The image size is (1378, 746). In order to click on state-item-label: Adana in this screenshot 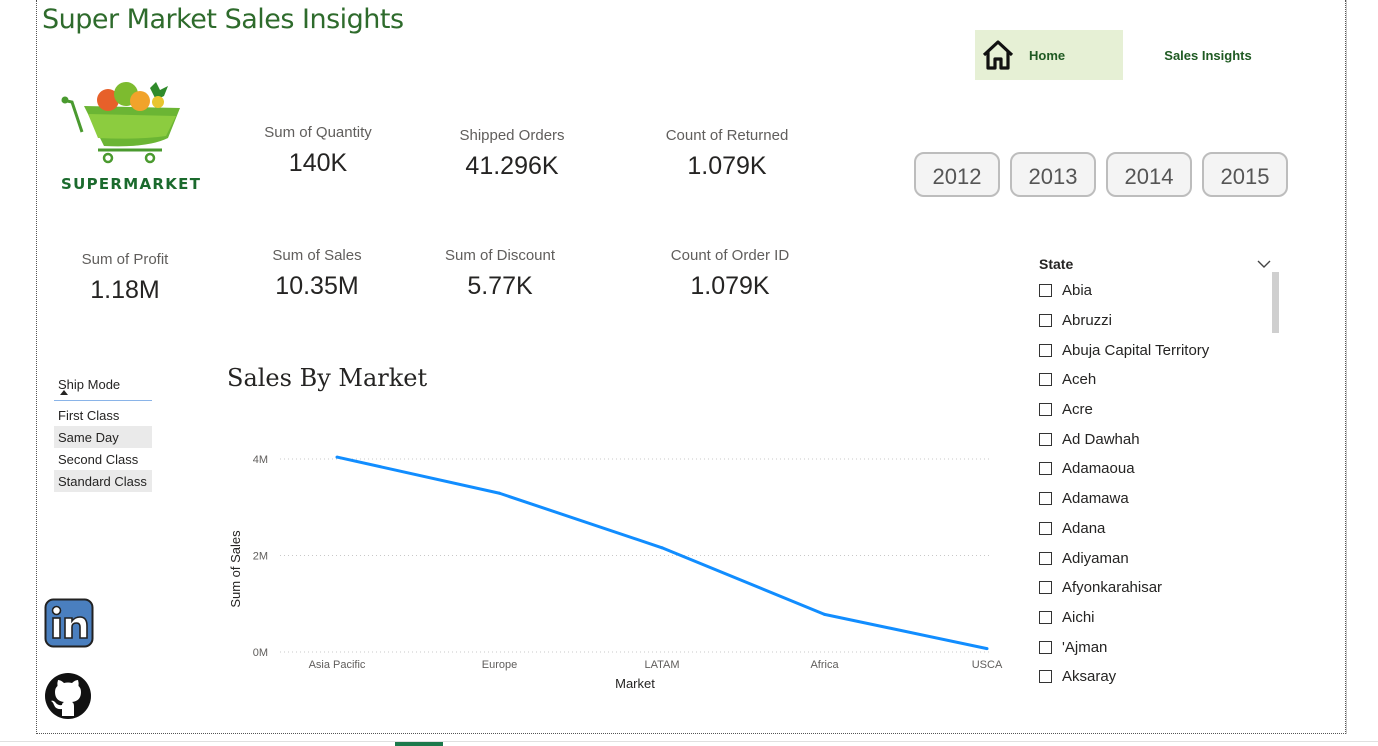, I will do `click(1084, 528)`.